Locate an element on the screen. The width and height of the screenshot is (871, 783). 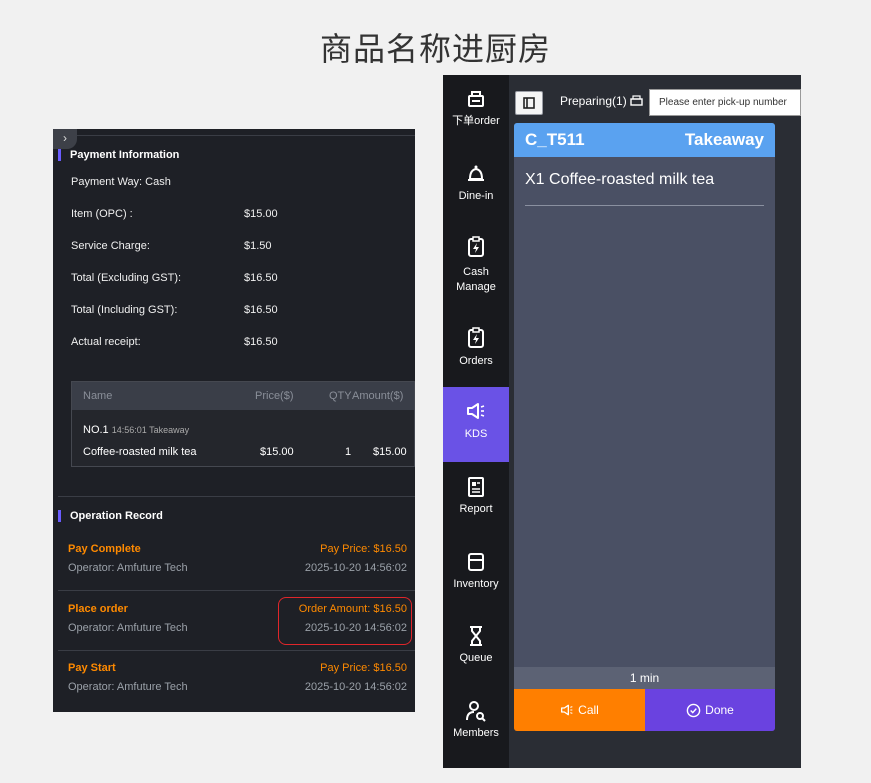
highlight-annotation is located at coordinates (345, 621).